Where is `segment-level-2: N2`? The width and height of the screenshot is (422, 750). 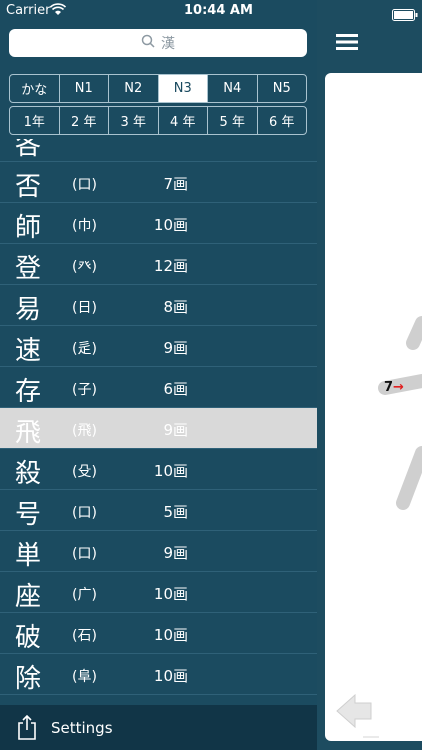 segment-level-2: N2 is located at coordinates (133, 88).